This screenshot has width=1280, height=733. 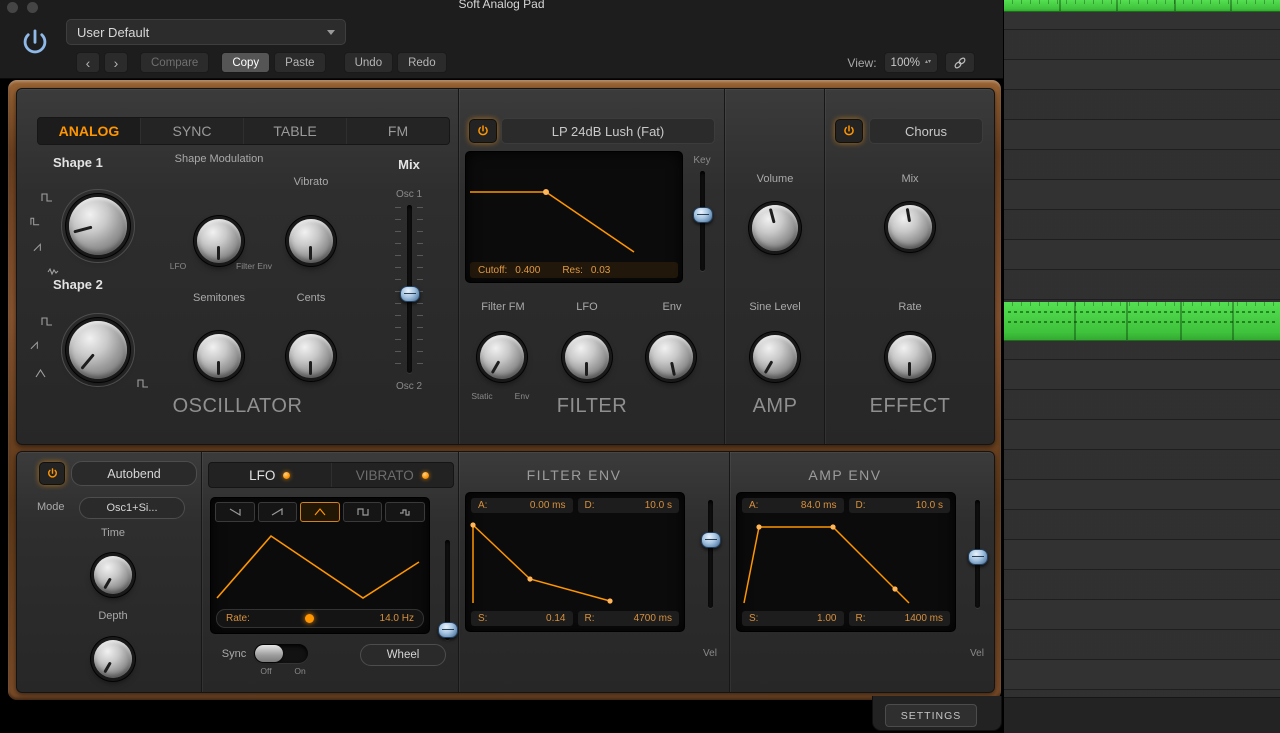 I want to click on autobend-button: Autobend, so click(x=134, y=473).